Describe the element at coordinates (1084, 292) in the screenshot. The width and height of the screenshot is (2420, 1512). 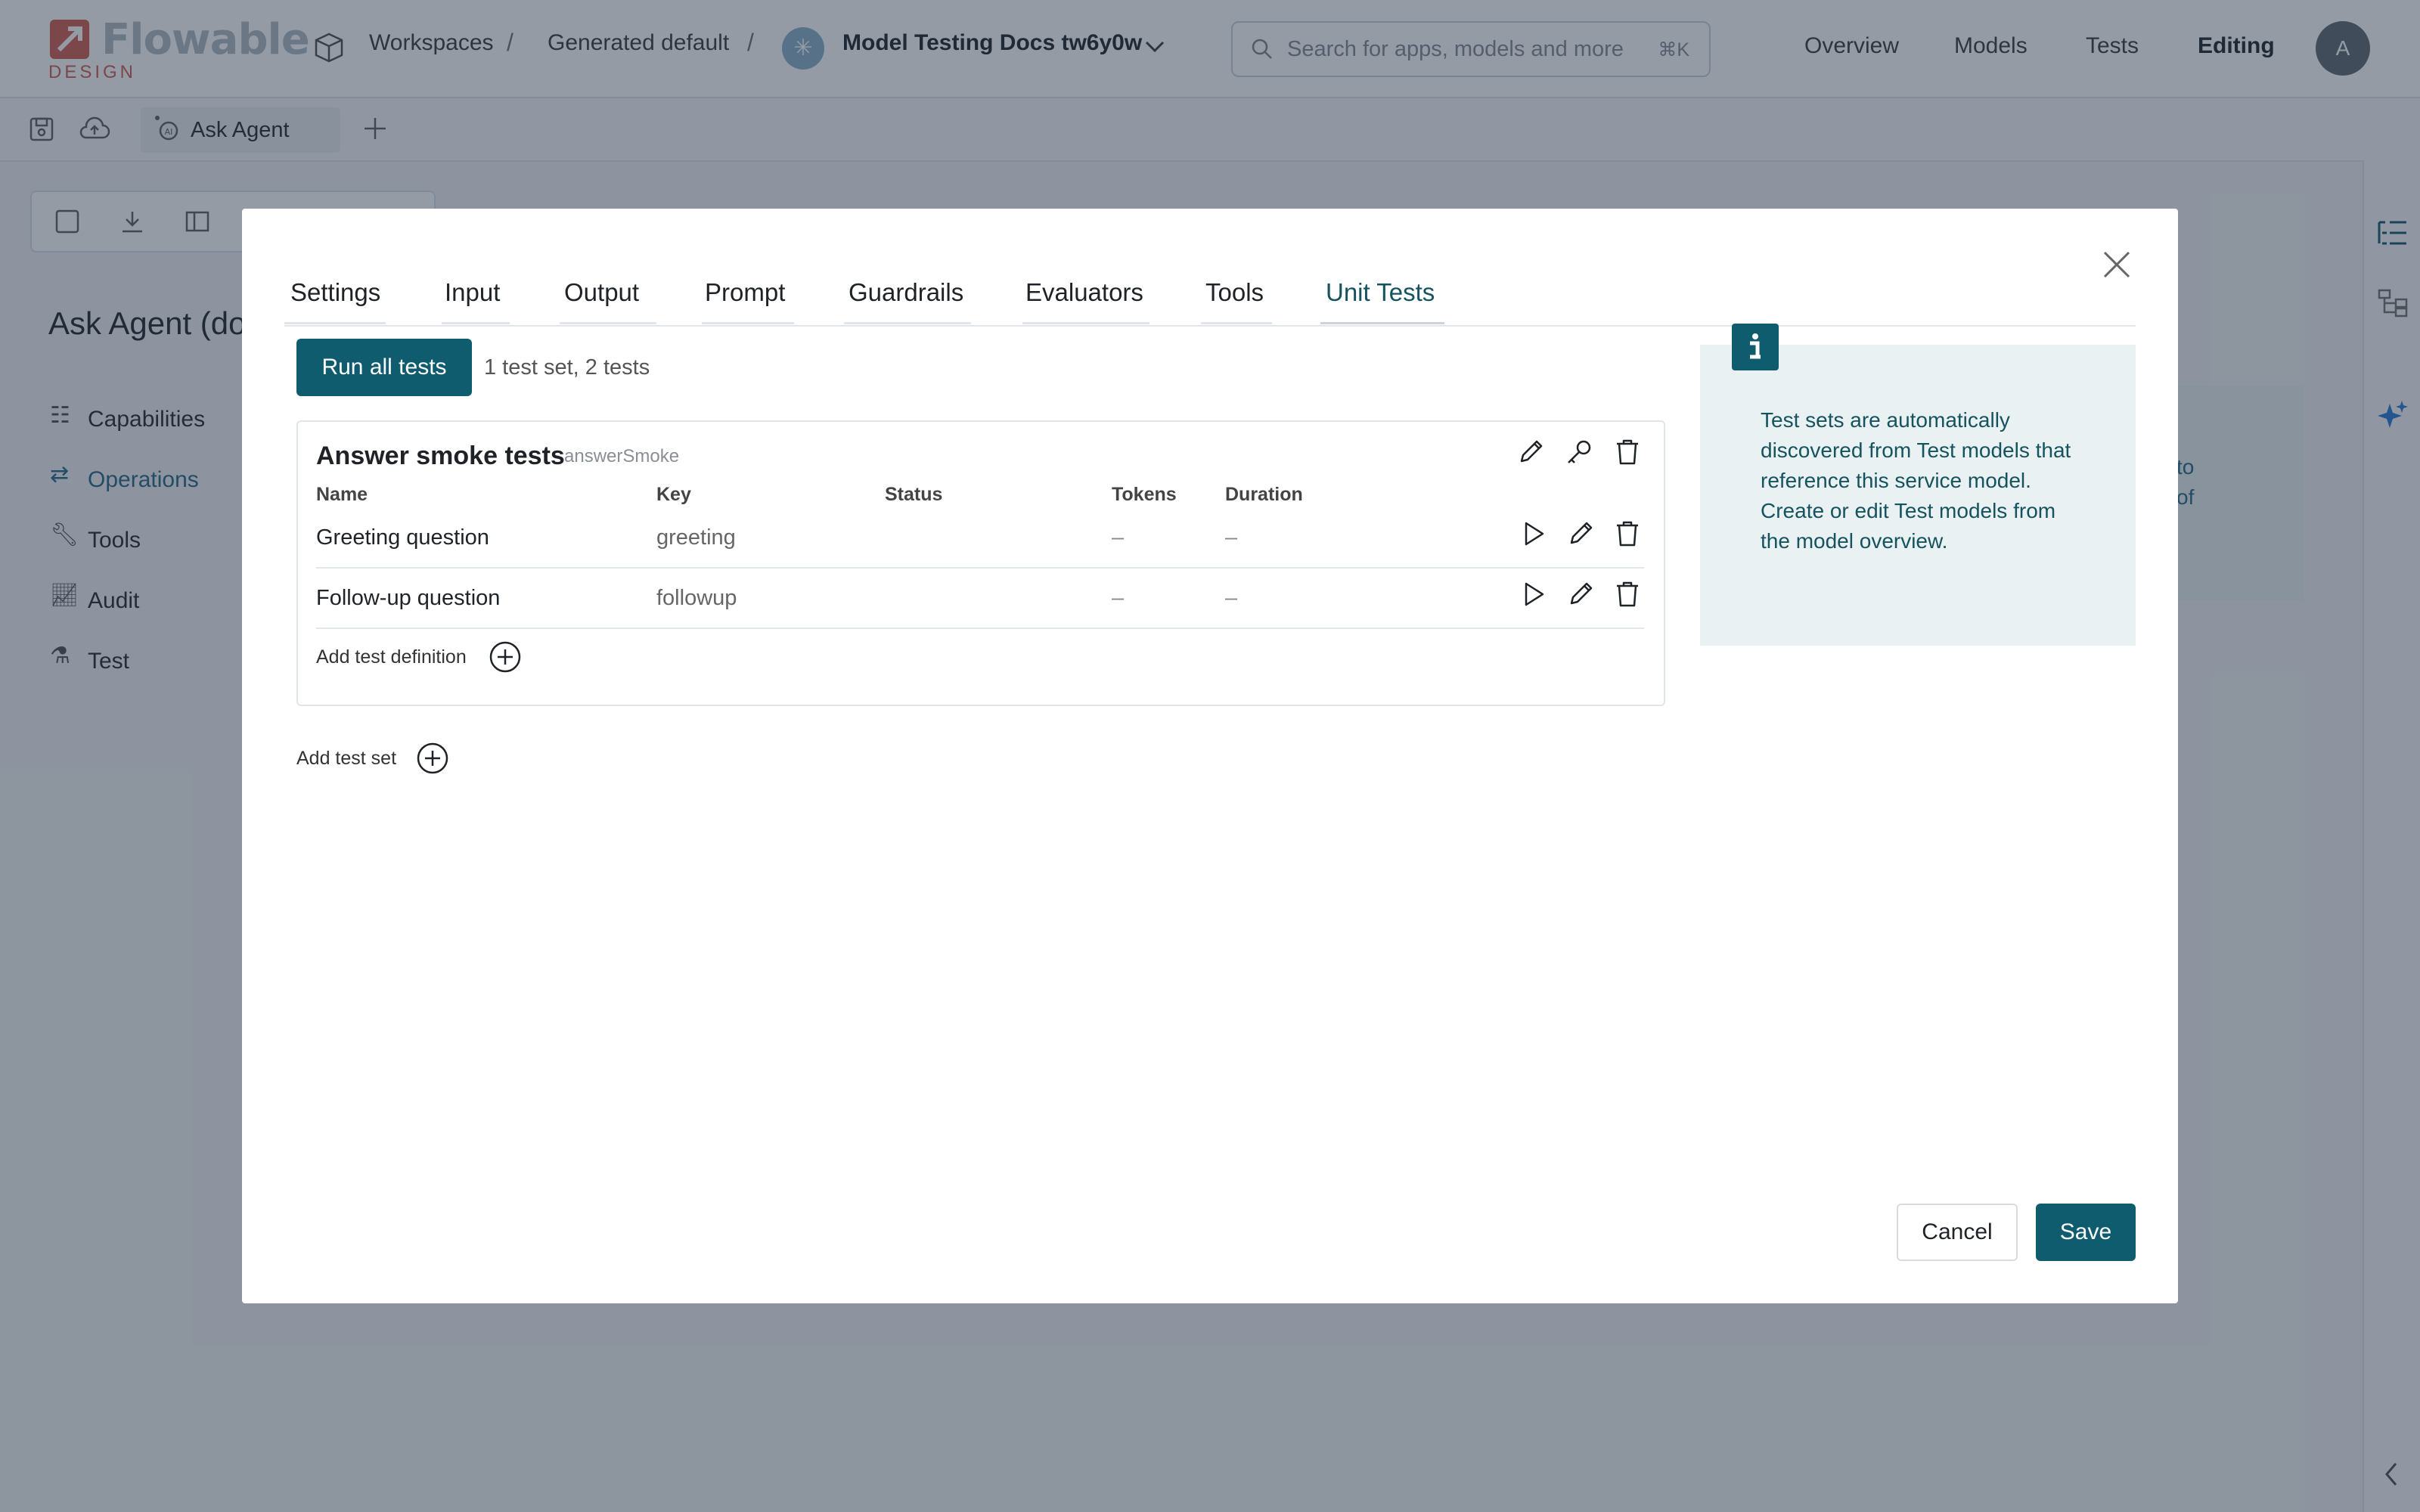
I see `tab-evaluators: Evaluators` at that location.